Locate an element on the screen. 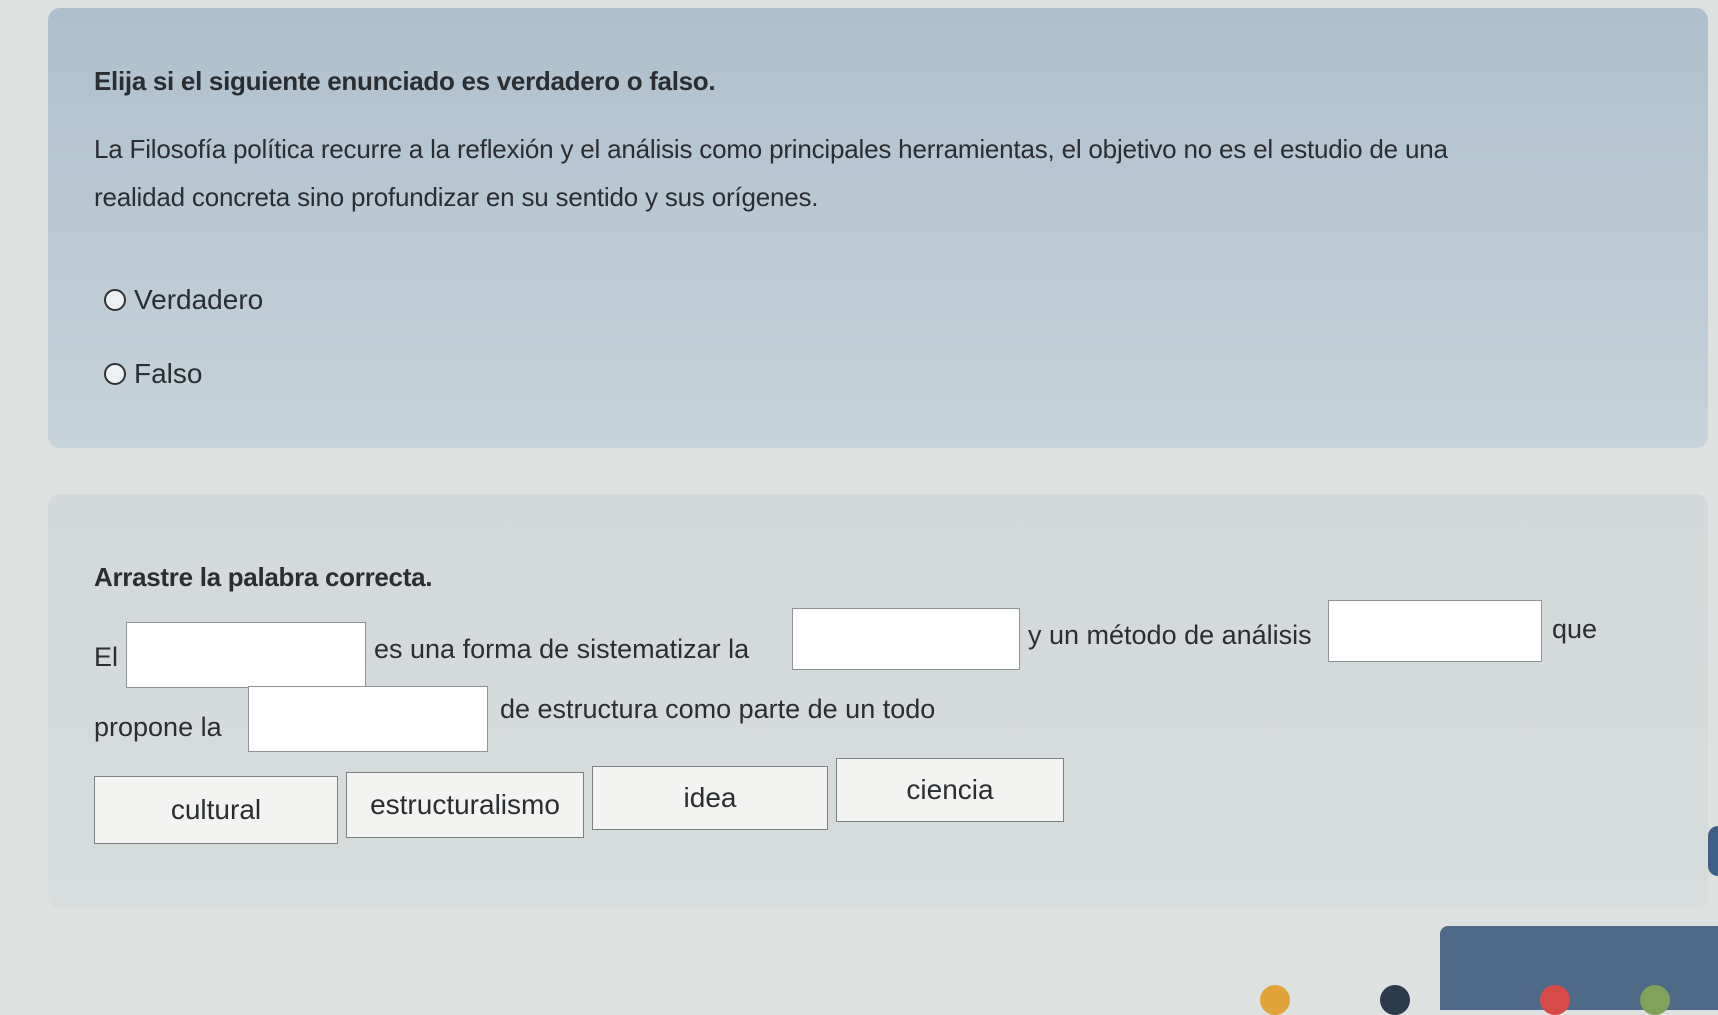 The height and width of the screenshot is (1015, 1718). side-scroll-handle is located at coordinates (1713, 851).